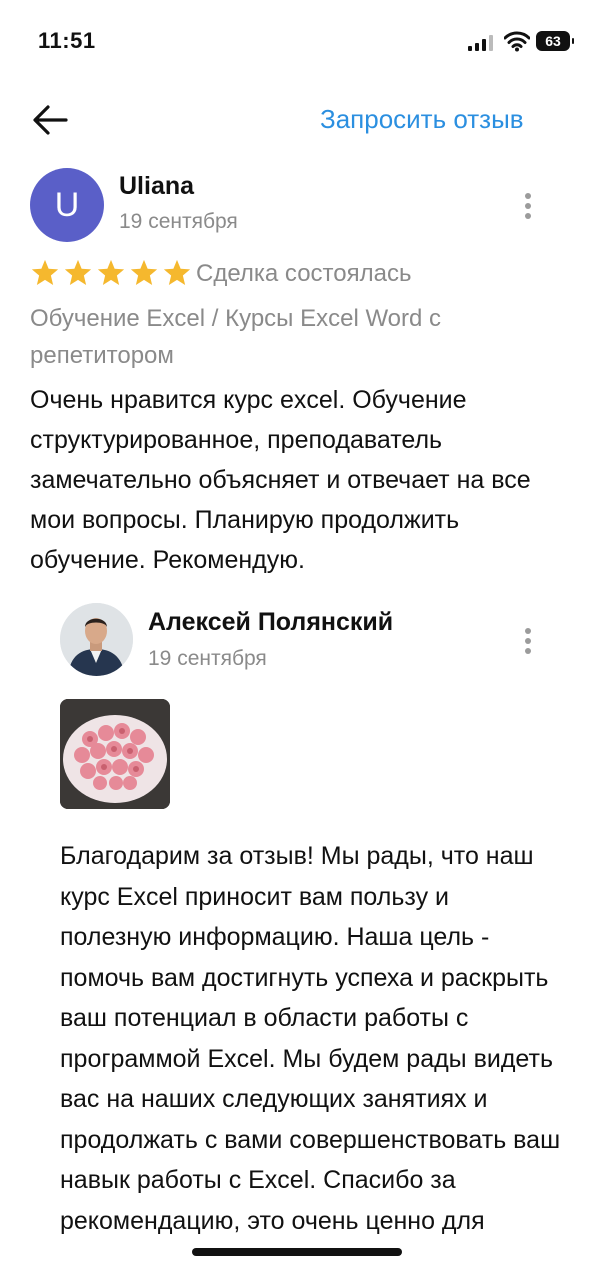 This screenshot has width=591, height=1280. Describe the element at coordinates (67, 40) in the screenshot. I see `status-time: 11:51` at that location.